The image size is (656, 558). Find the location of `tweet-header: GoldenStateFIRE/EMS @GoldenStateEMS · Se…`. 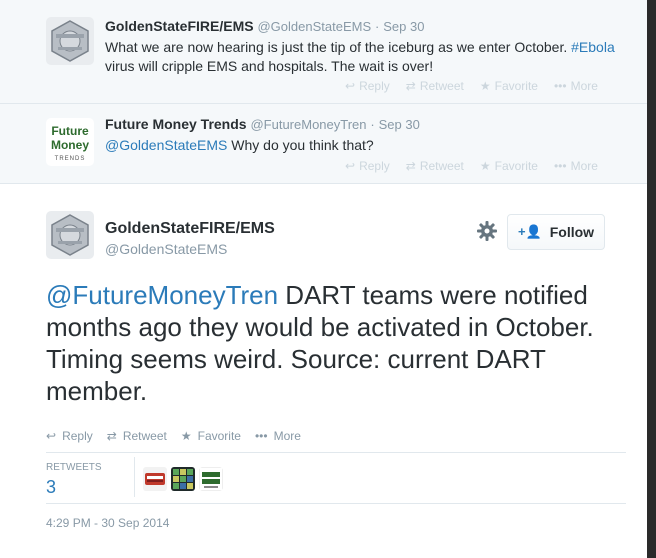

tweet-header: GoldenStateFIRE/EMS @GoldenStateEMS · Se… is located at coordinates (264, 26).